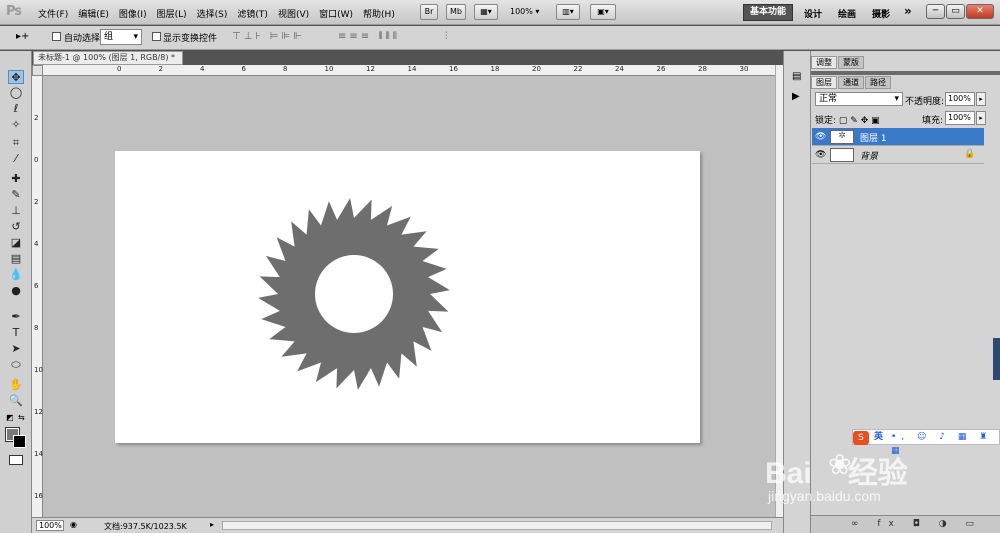 This screenshot has height=533, width=1000. I want to click on tab-paths: 路径, so click(878, 82).